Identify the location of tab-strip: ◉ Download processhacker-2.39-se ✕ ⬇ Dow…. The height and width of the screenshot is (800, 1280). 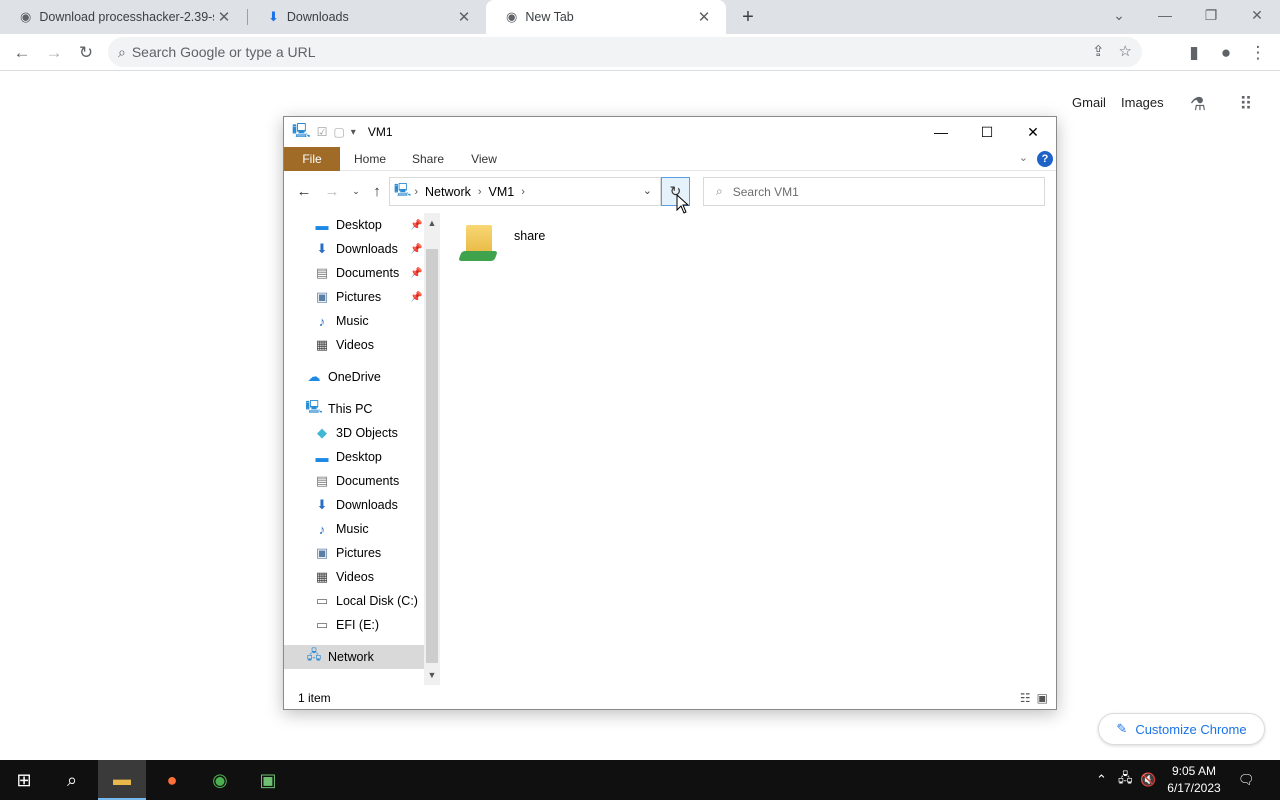
(640, 17).